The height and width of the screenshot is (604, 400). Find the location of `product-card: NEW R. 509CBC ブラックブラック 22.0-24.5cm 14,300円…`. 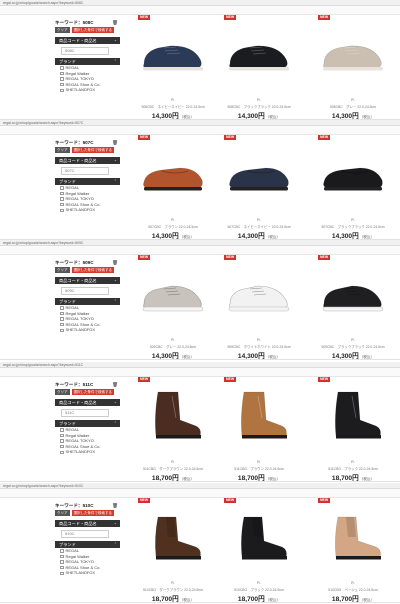

product-card: NEW R. 509CBC ブラックブラック 22.0-24.5cm 14,300円… is located at coordinates (353, 307).